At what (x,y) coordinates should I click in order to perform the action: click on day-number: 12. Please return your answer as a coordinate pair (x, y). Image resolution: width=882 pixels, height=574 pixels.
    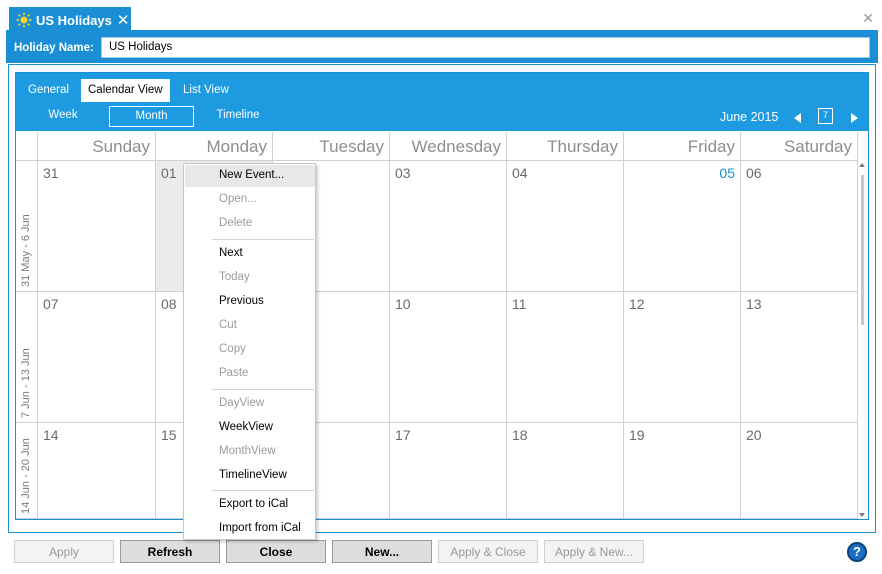
    Looking at the image, I should click on (637, 304).